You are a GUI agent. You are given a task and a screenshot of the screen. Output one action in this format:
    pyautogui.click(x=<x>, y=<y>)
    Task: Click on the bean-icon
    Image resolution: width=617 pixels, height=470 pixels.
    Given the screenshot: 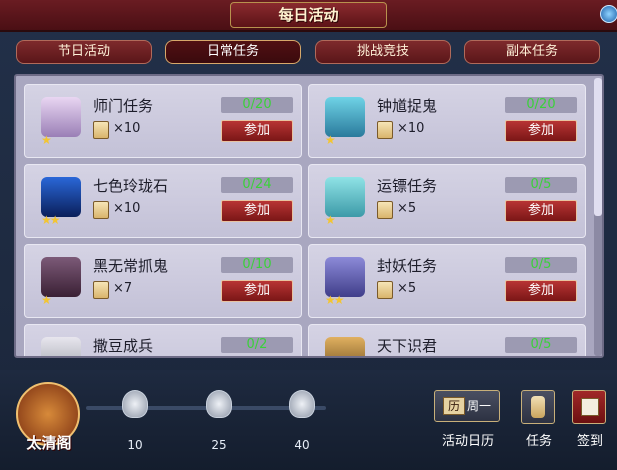 What is the action you would take?
    pyautogui.click(x=61, y=346)
    